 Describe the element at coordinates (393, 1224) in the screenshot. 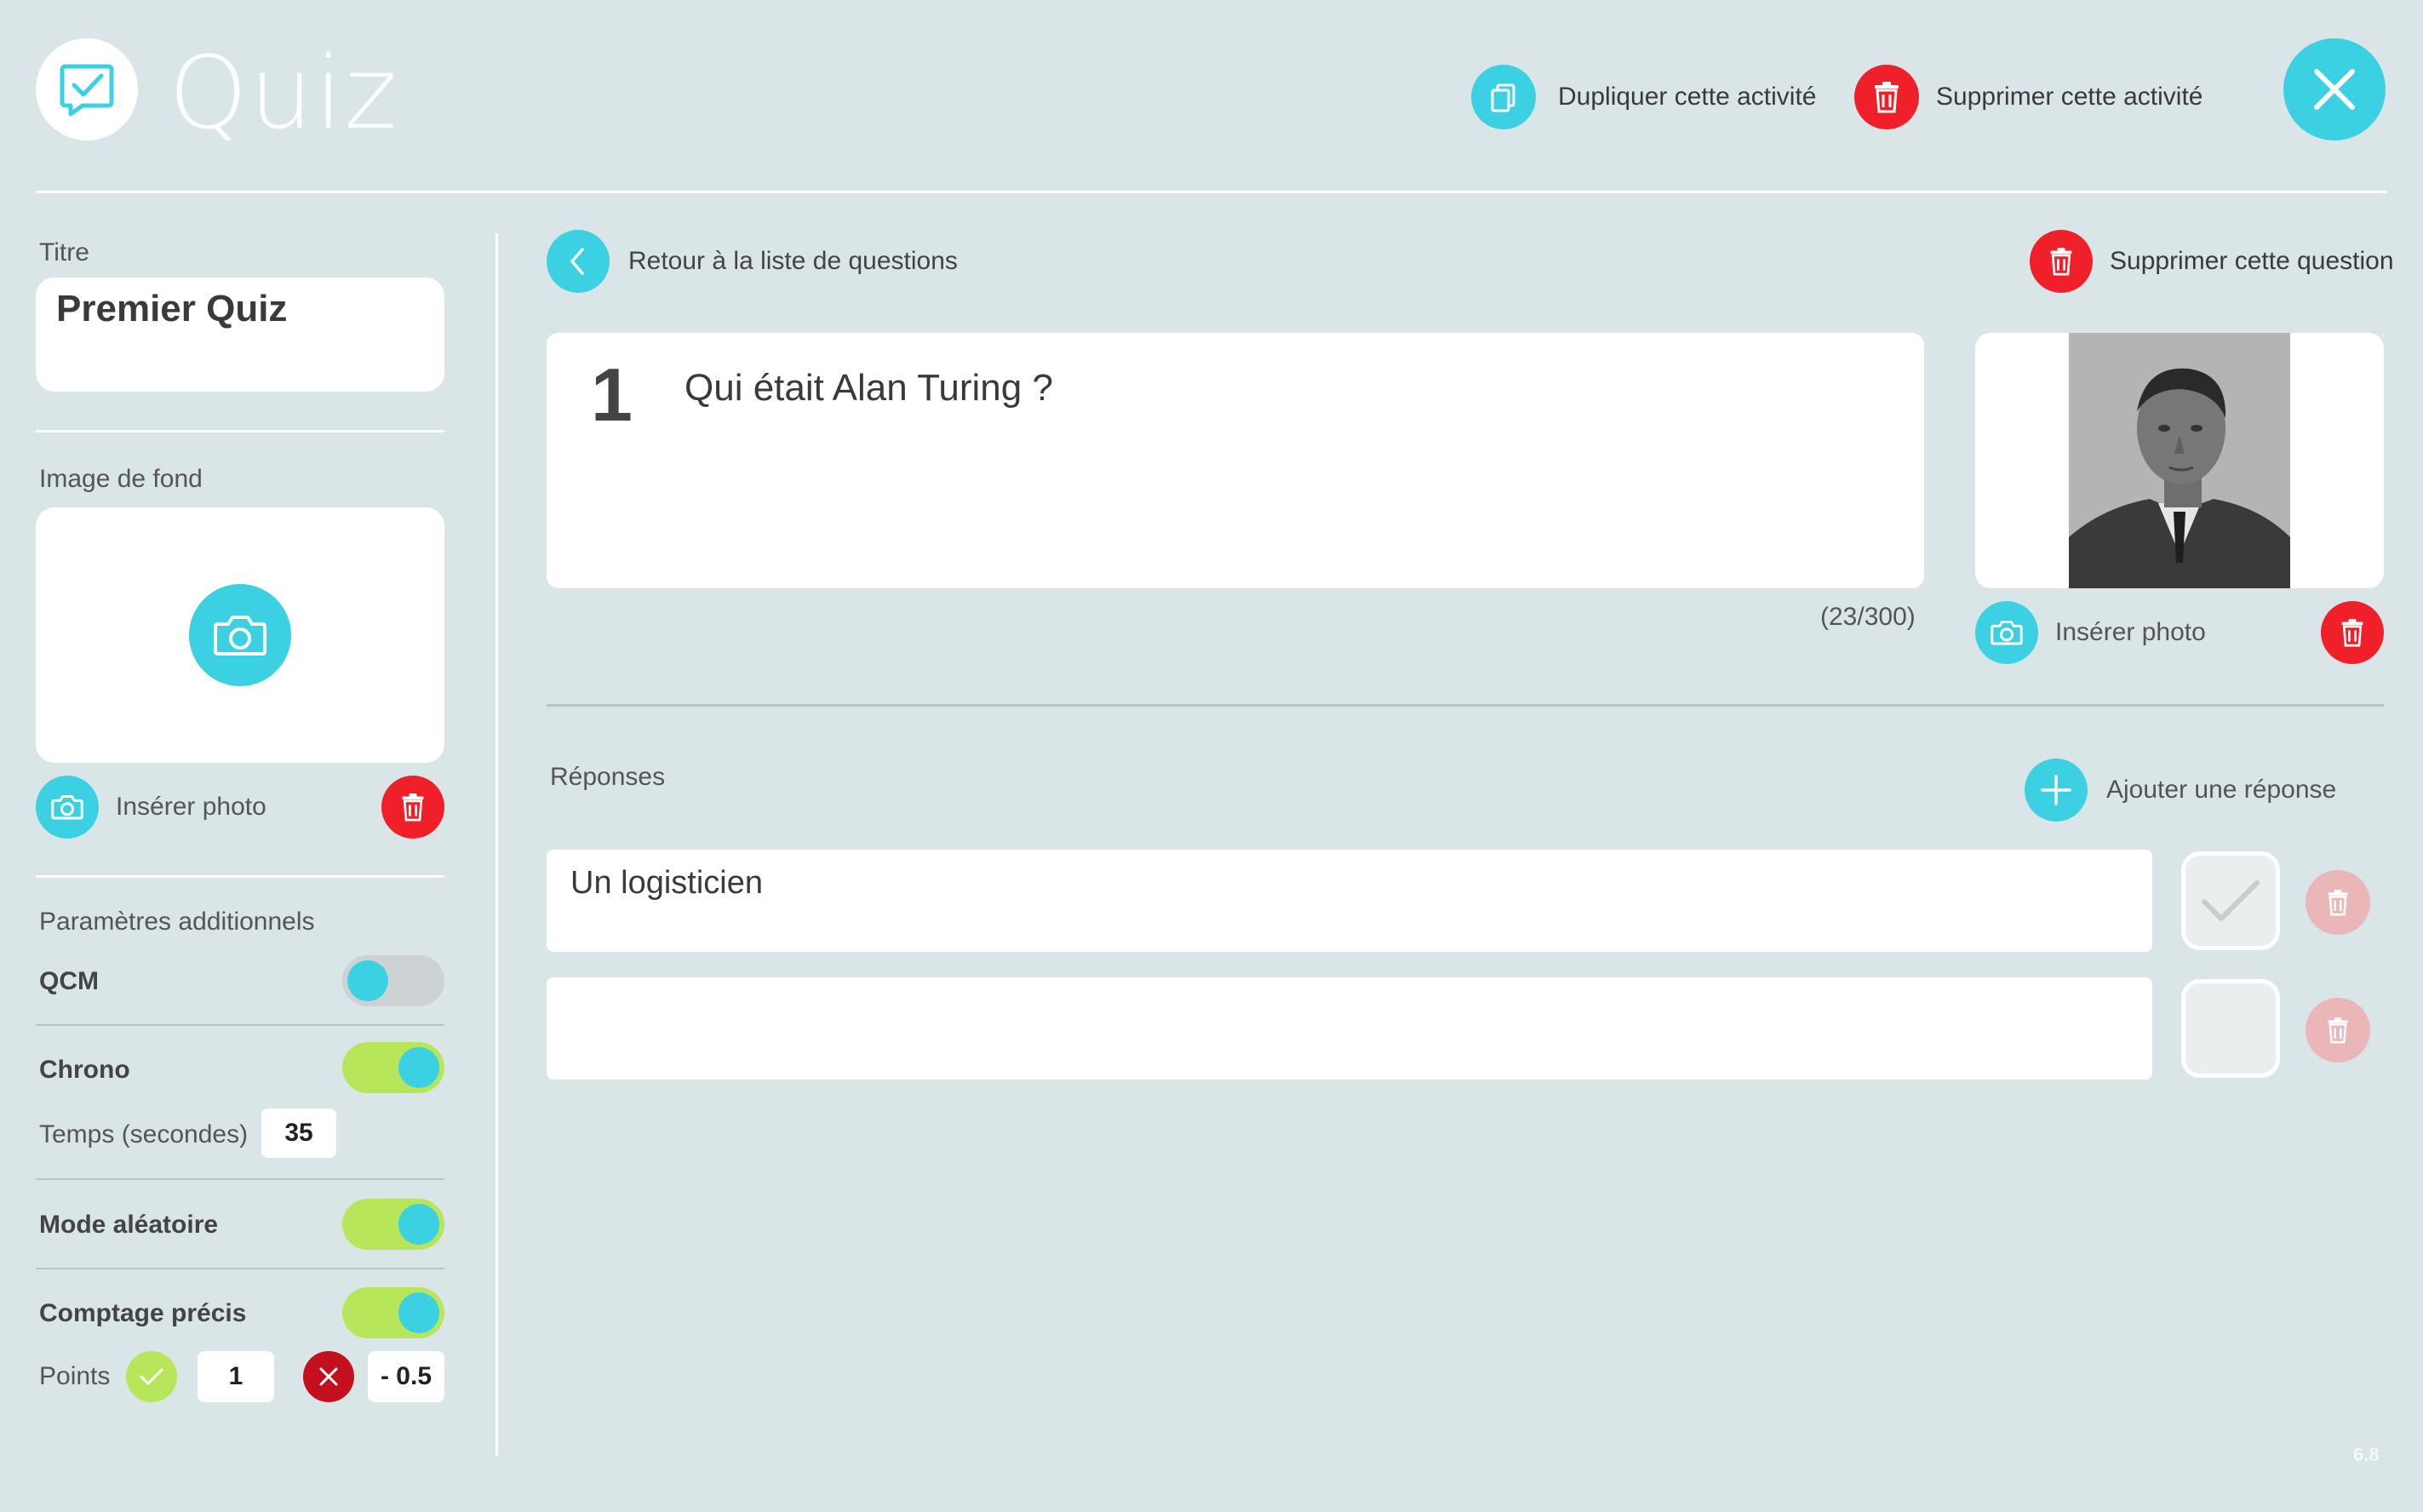

I see `random-mode-toggle` at that location.